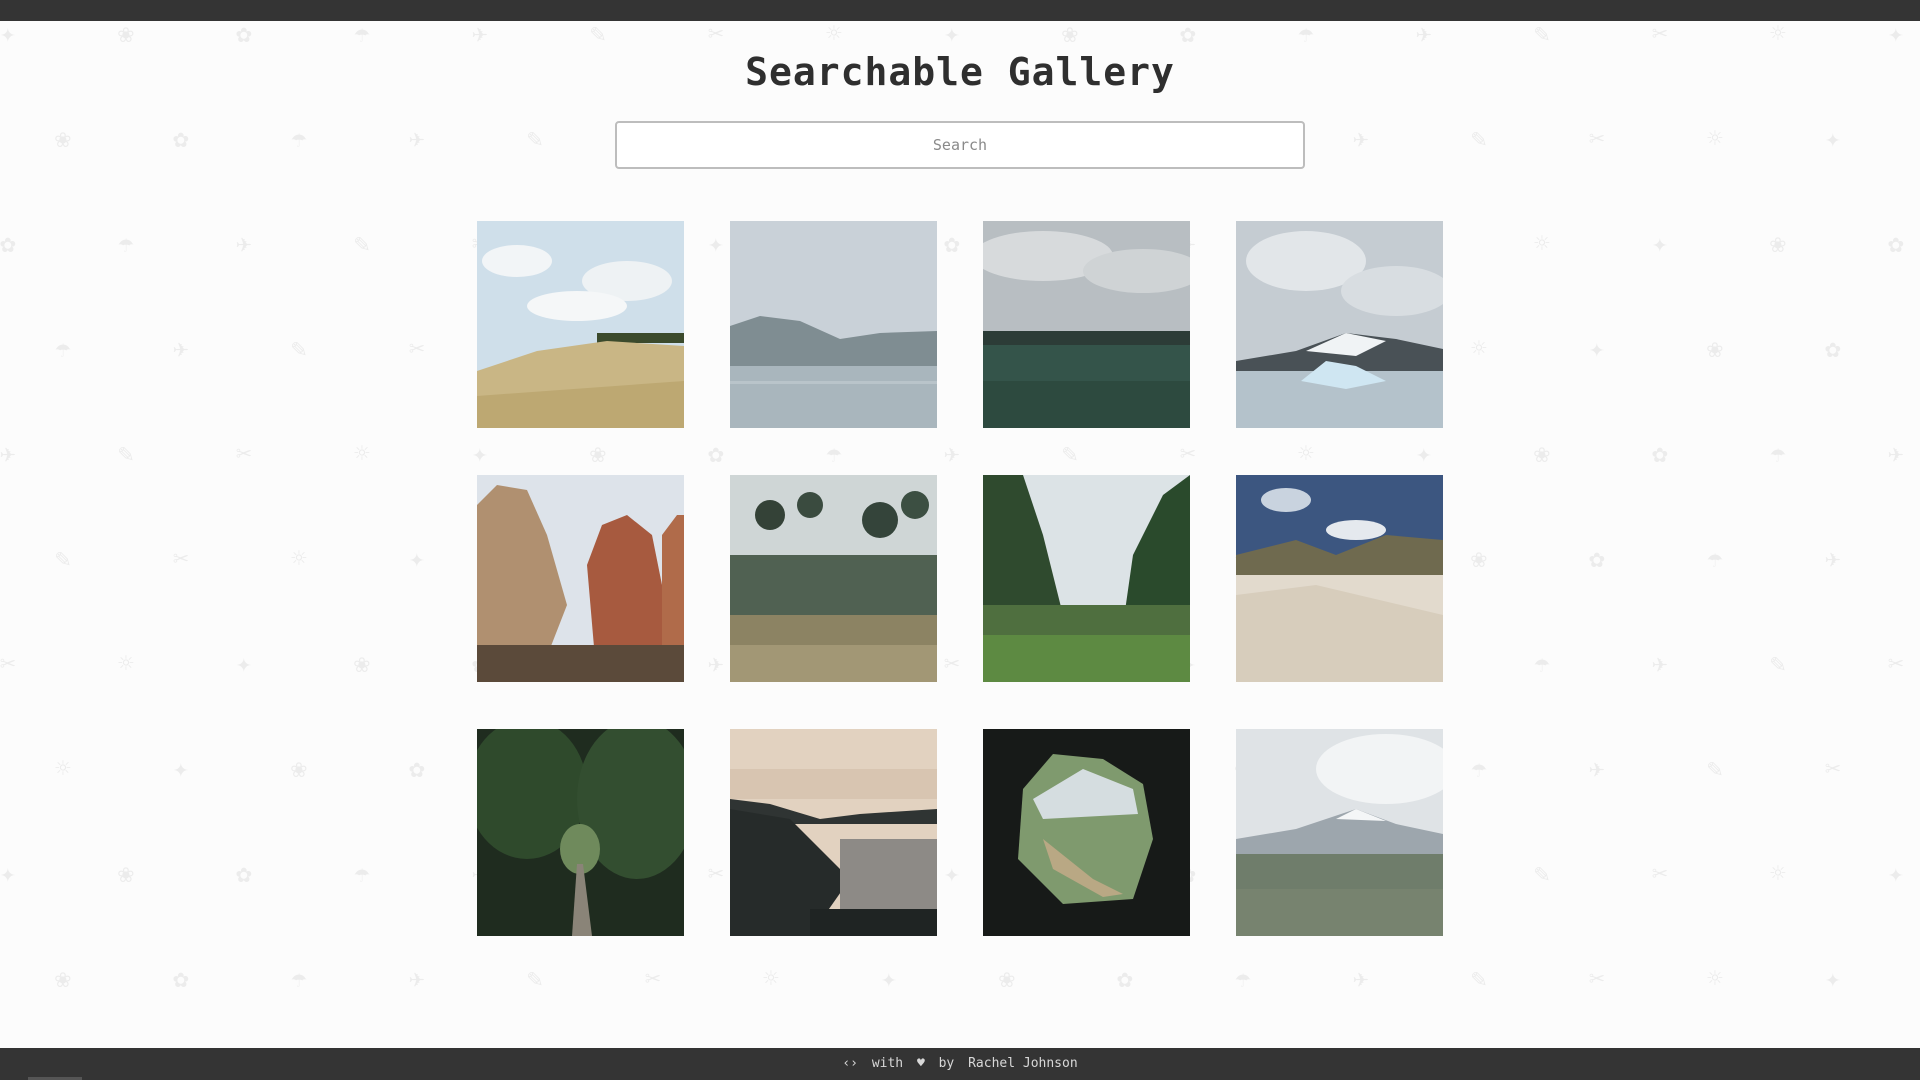 The height and width of the screenshot is (1080, 1920). Describe the element at coordinates (887, 1063) in the screenshot. I see `footer-with: with` at that location.